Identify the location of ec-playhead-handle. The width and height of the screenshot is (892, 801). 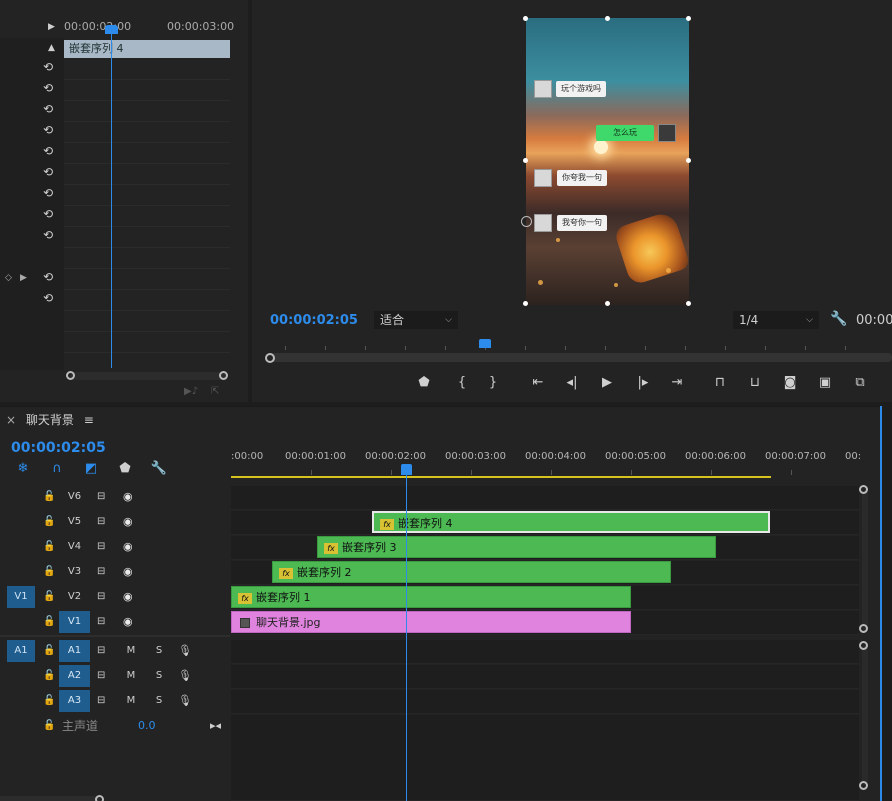
(111, 29).